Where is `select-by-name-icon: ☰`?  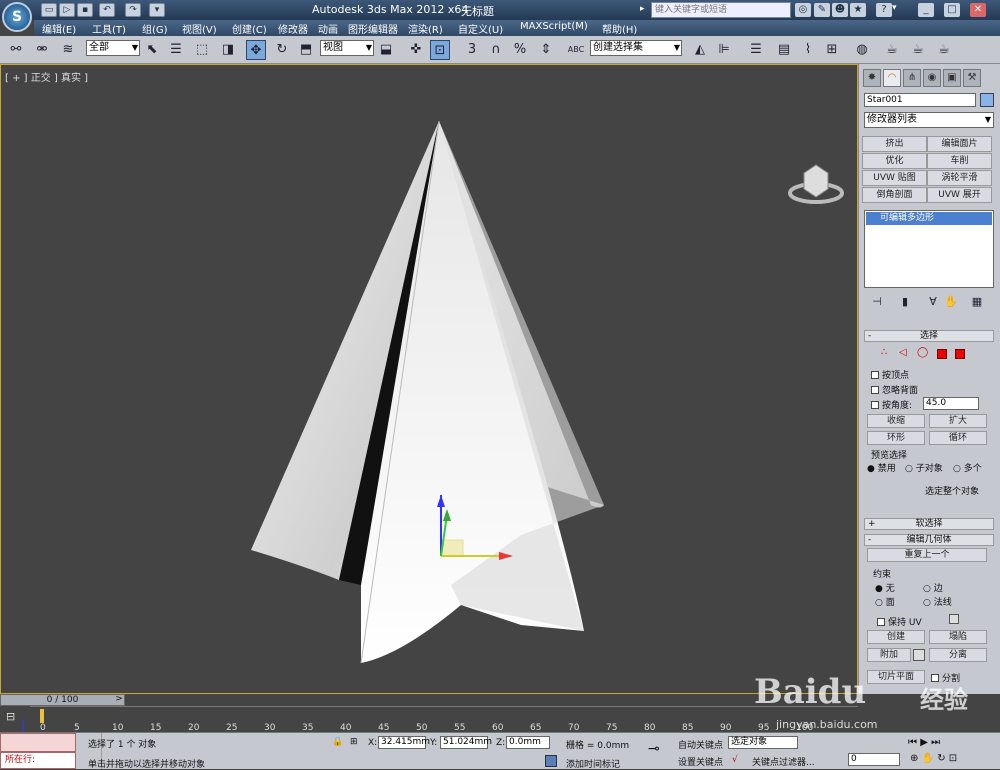
select-by-name-icon: ☰ is located at coordinates (176, 50).